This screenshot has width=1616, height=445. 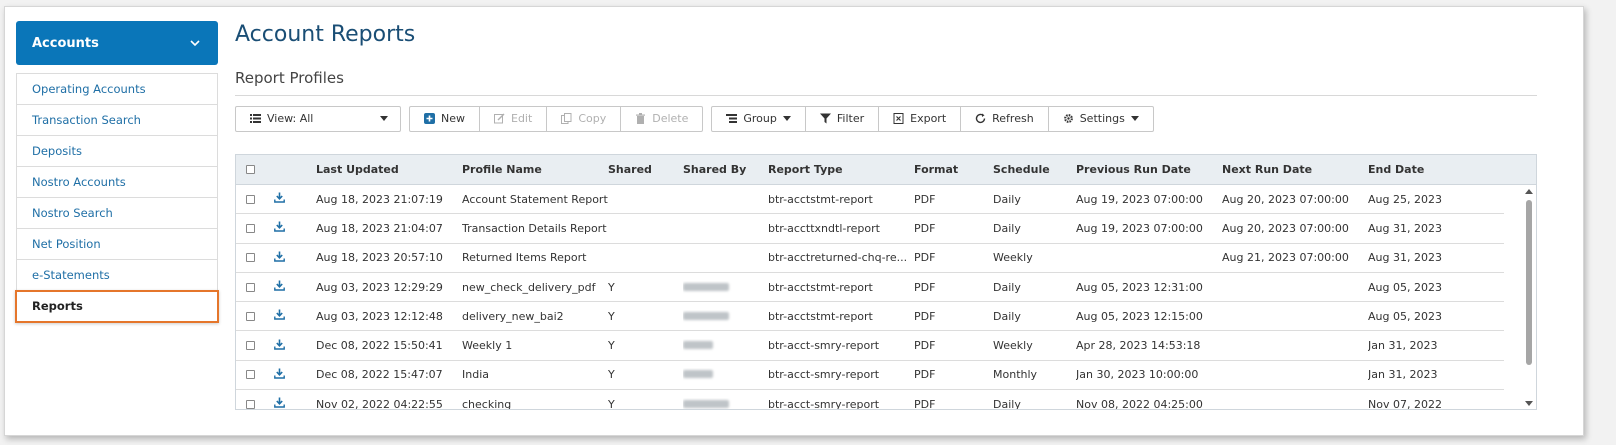 I want to click on edit-button-label: Edit, so click(x=522, y=118).